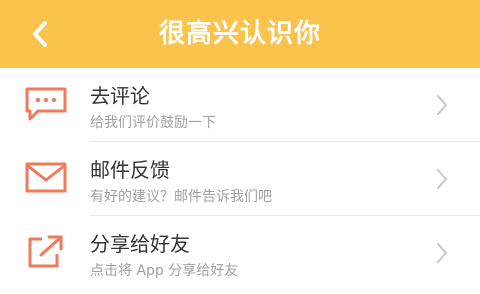  What do you see at coordinates (46, 177) in the screenshot?
I see `envelope-icon` at bounding box center [46, 177].